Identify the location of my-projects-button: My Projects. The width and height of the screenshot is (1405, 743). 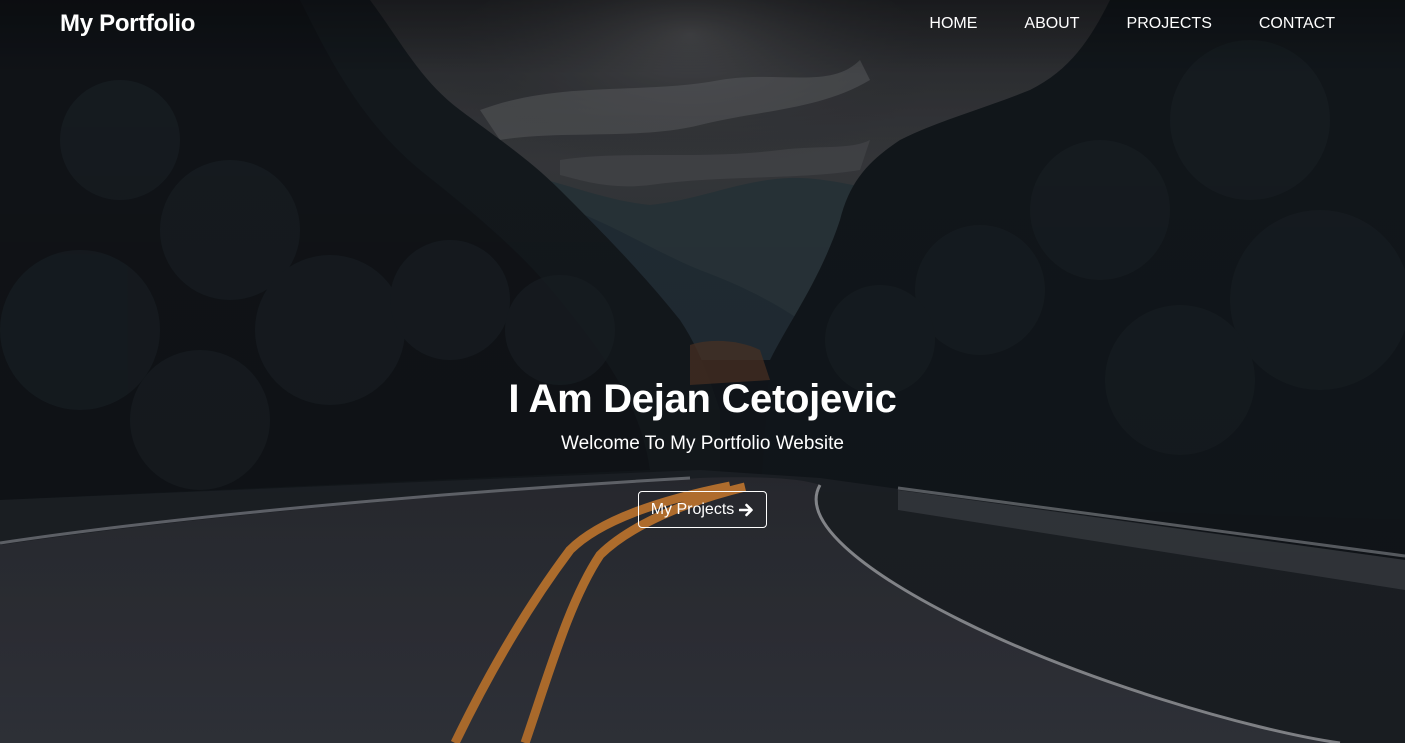
(702, 509).